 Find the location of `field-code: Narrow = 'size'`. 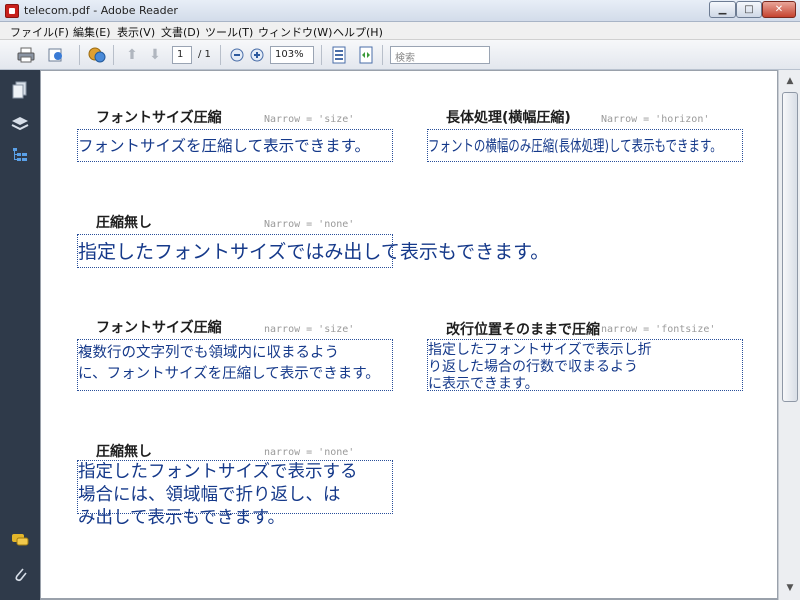

field-code: Narrow = 'size' is located at coordinates (309, 119).